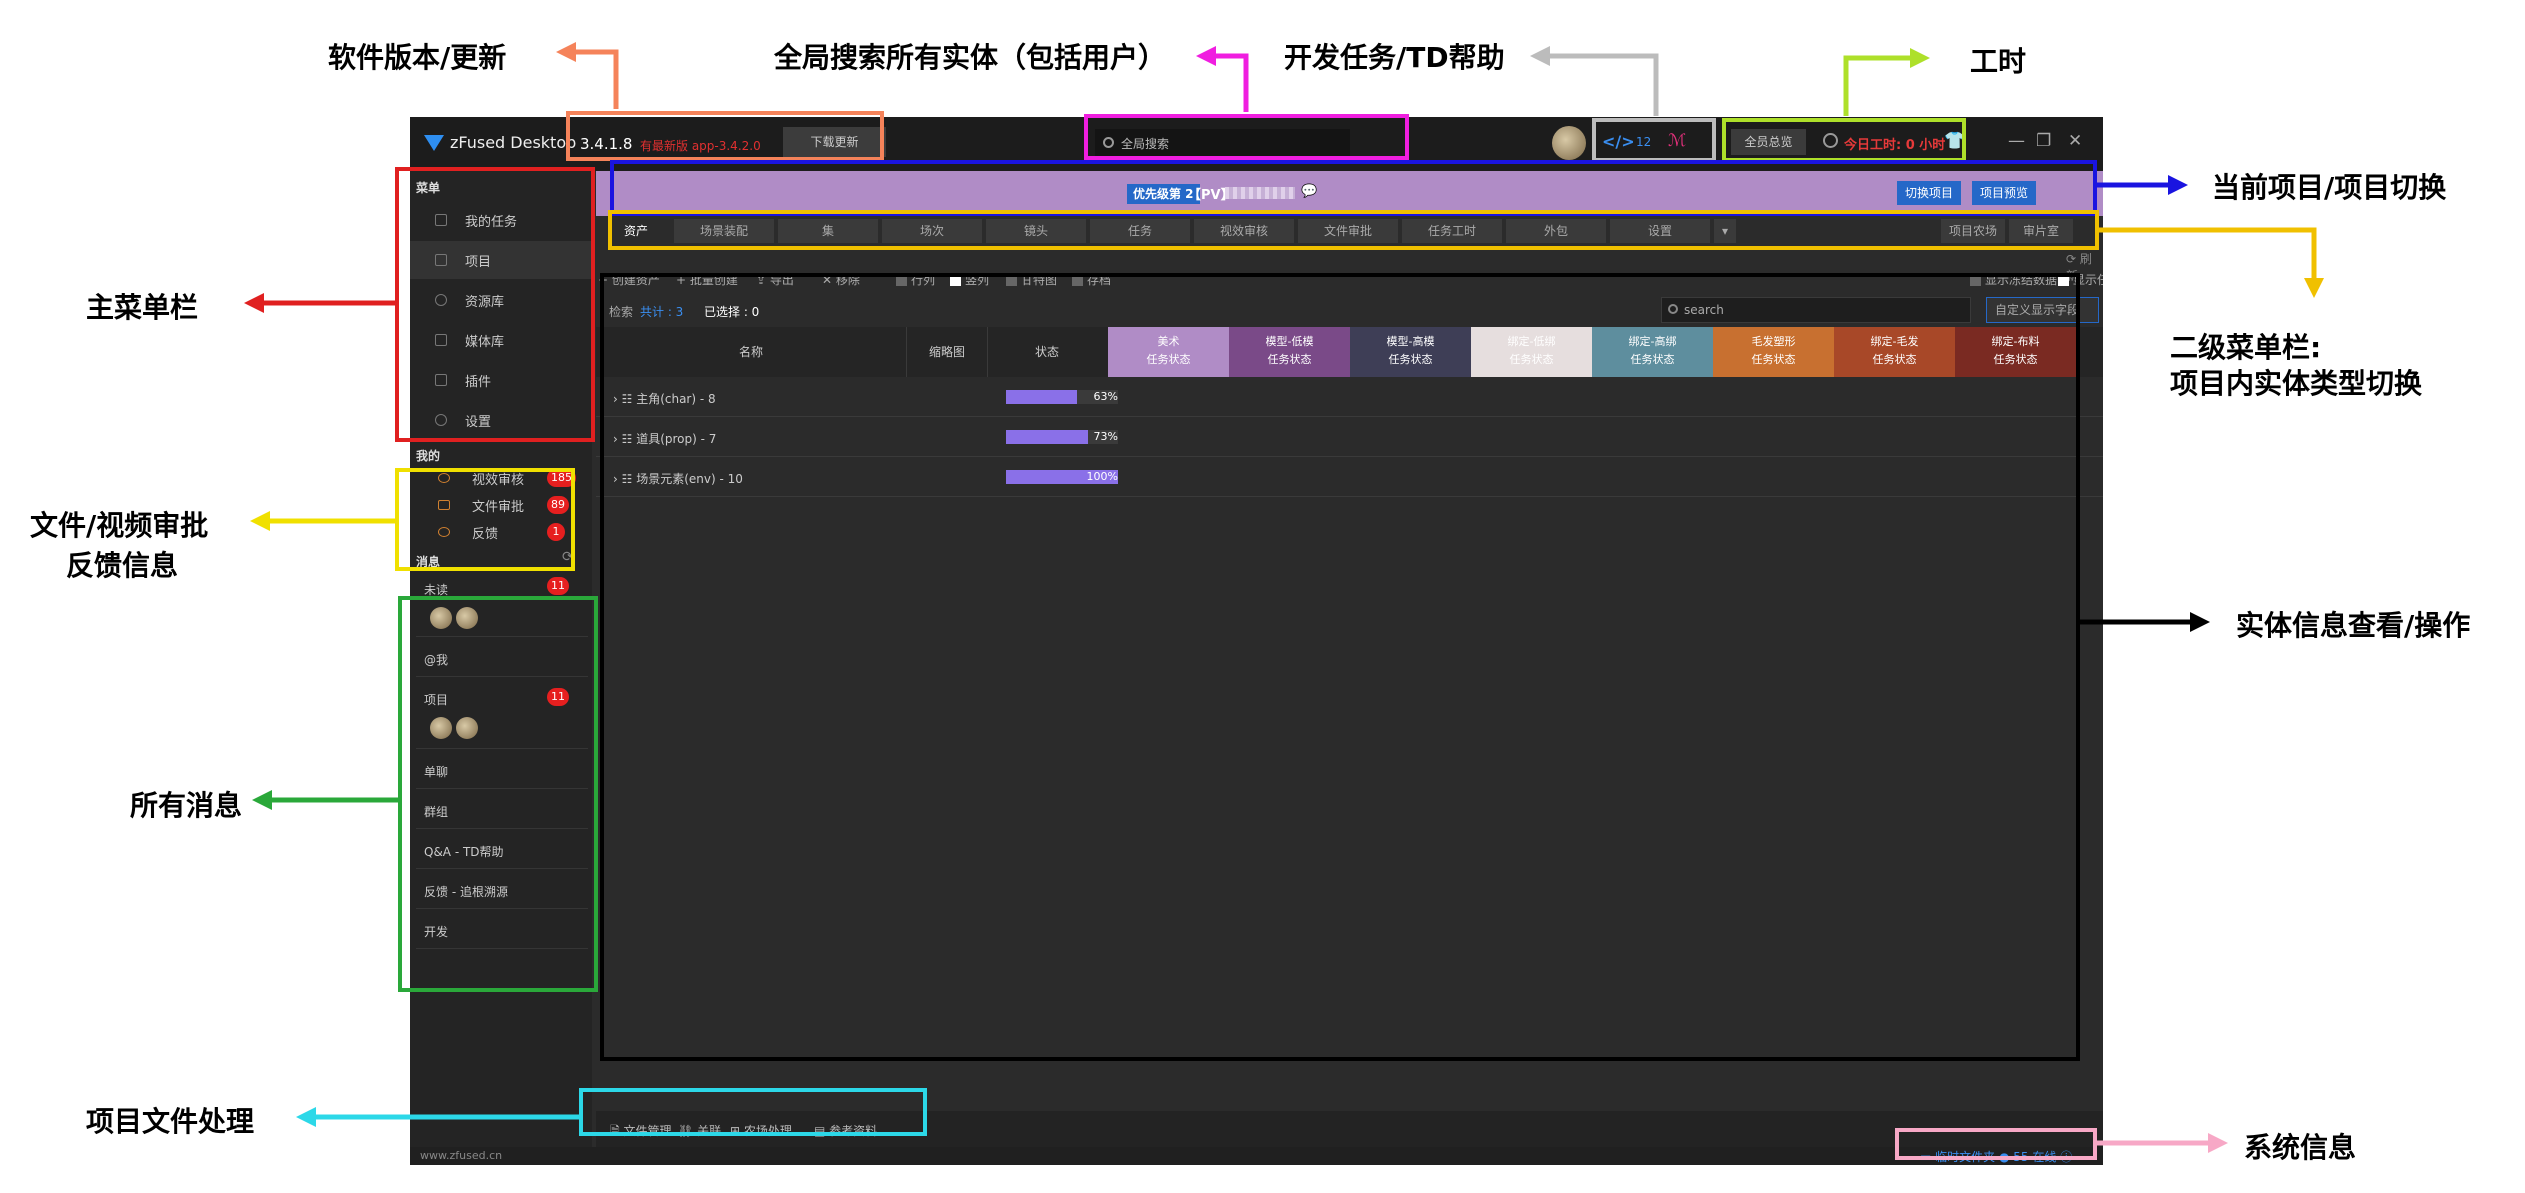 This screenshot has width=2525, height=1193. What do you see at coordinates (1998, 61) in the screenshot?
I see `annotation-worktime: 工时` at bounding box center [1998, 61].